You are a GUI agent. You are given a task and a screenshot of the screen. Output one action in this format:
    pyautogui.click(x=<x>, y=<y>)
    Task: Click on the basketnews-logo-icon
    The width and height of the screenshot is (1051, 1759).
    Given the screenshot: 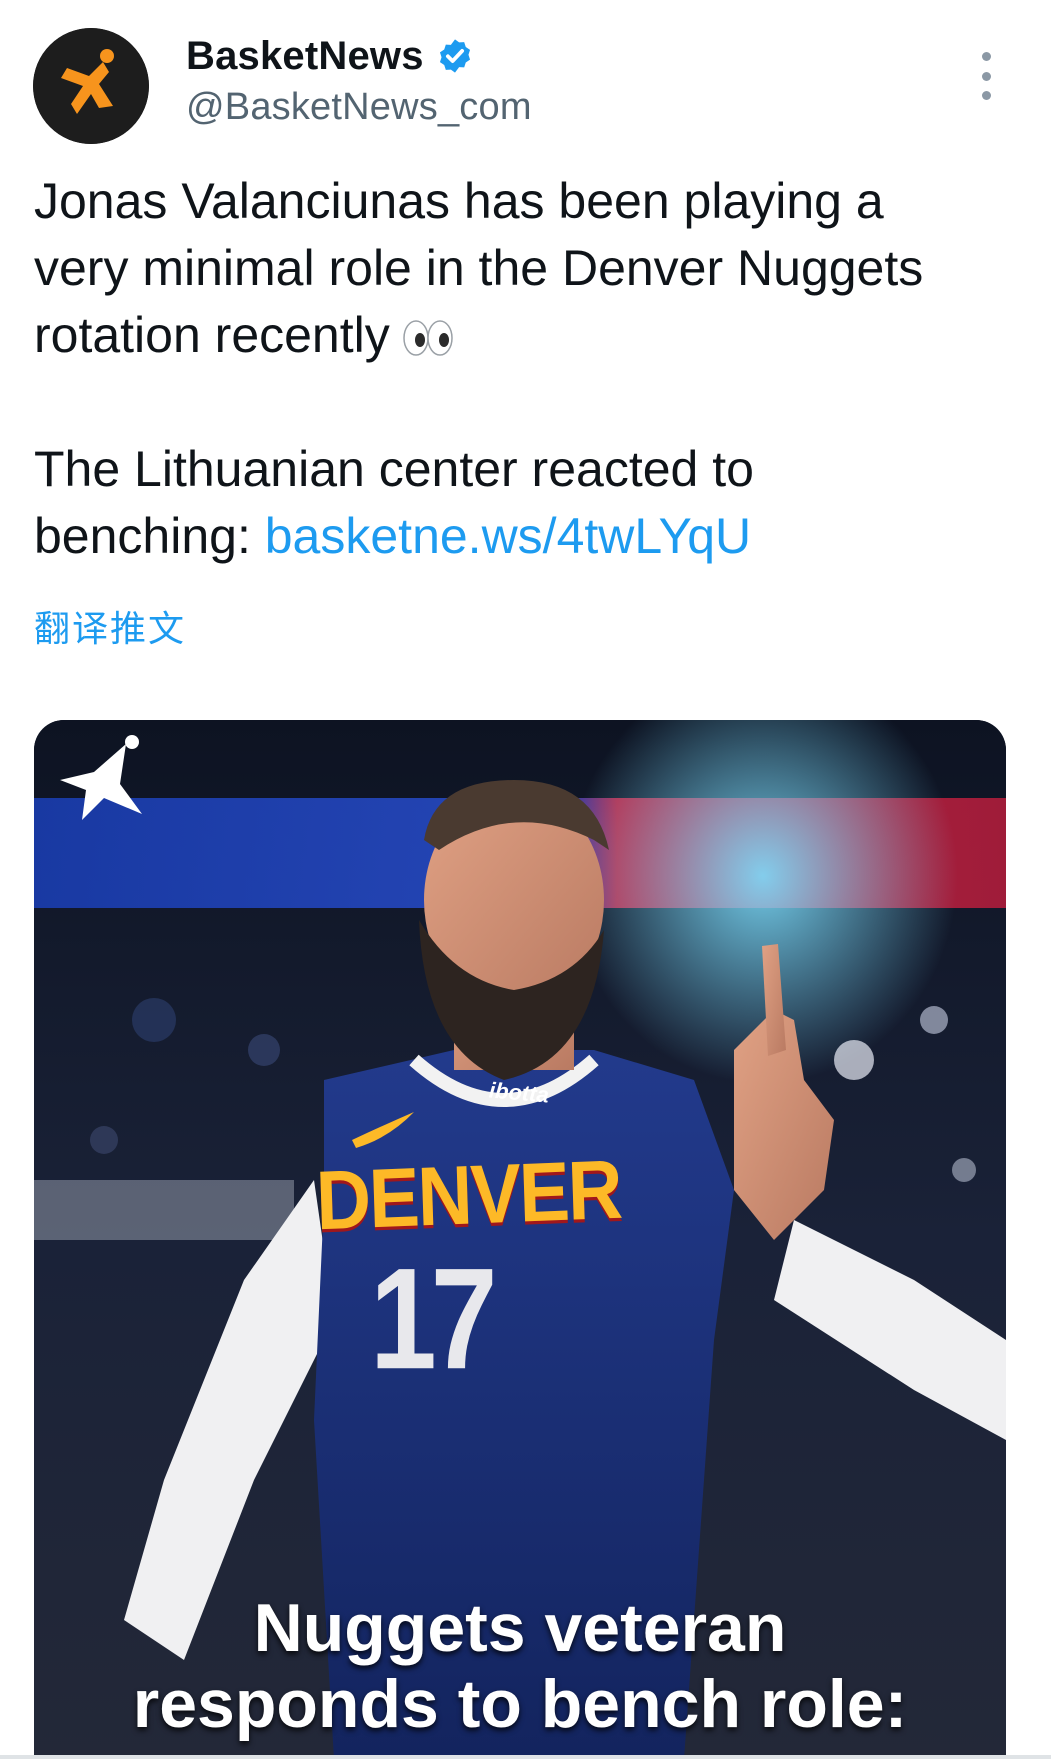 What is the action you would take?
    pyautogui.click(x=91, y=86)
    